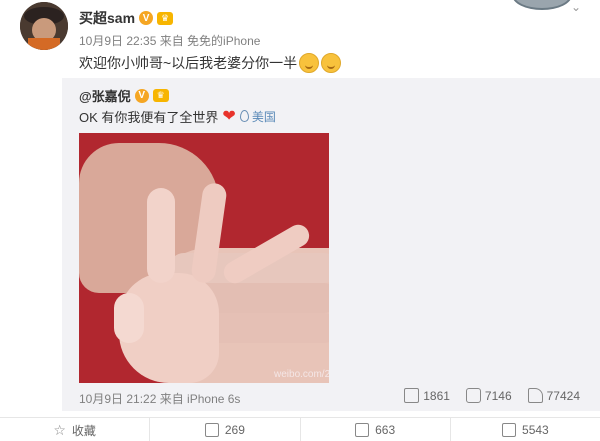 The height and width of the screenshot is (441, 600). I want to click on like-button: 5543, so click(524, 429).